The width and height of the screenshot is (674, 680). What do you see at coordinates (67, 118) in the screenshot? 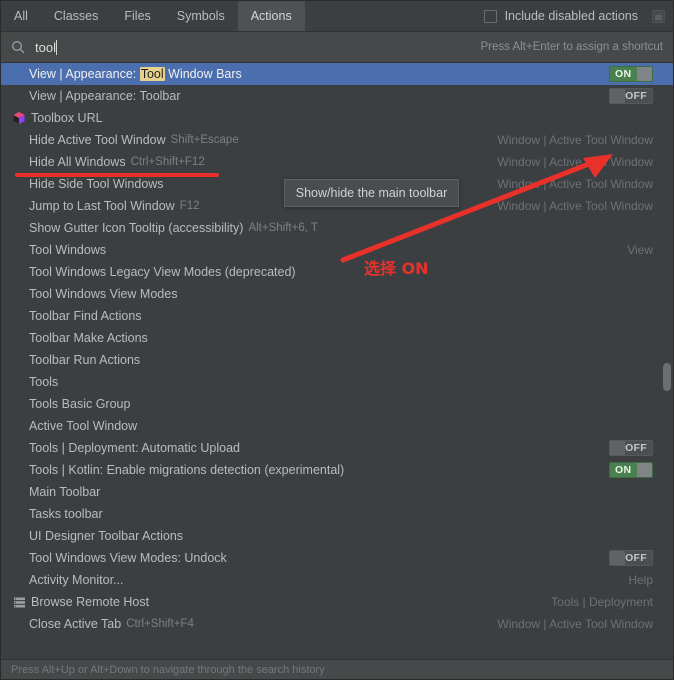
I see `list-item-label: Toolbox URL` at bounding box center [67, 118].